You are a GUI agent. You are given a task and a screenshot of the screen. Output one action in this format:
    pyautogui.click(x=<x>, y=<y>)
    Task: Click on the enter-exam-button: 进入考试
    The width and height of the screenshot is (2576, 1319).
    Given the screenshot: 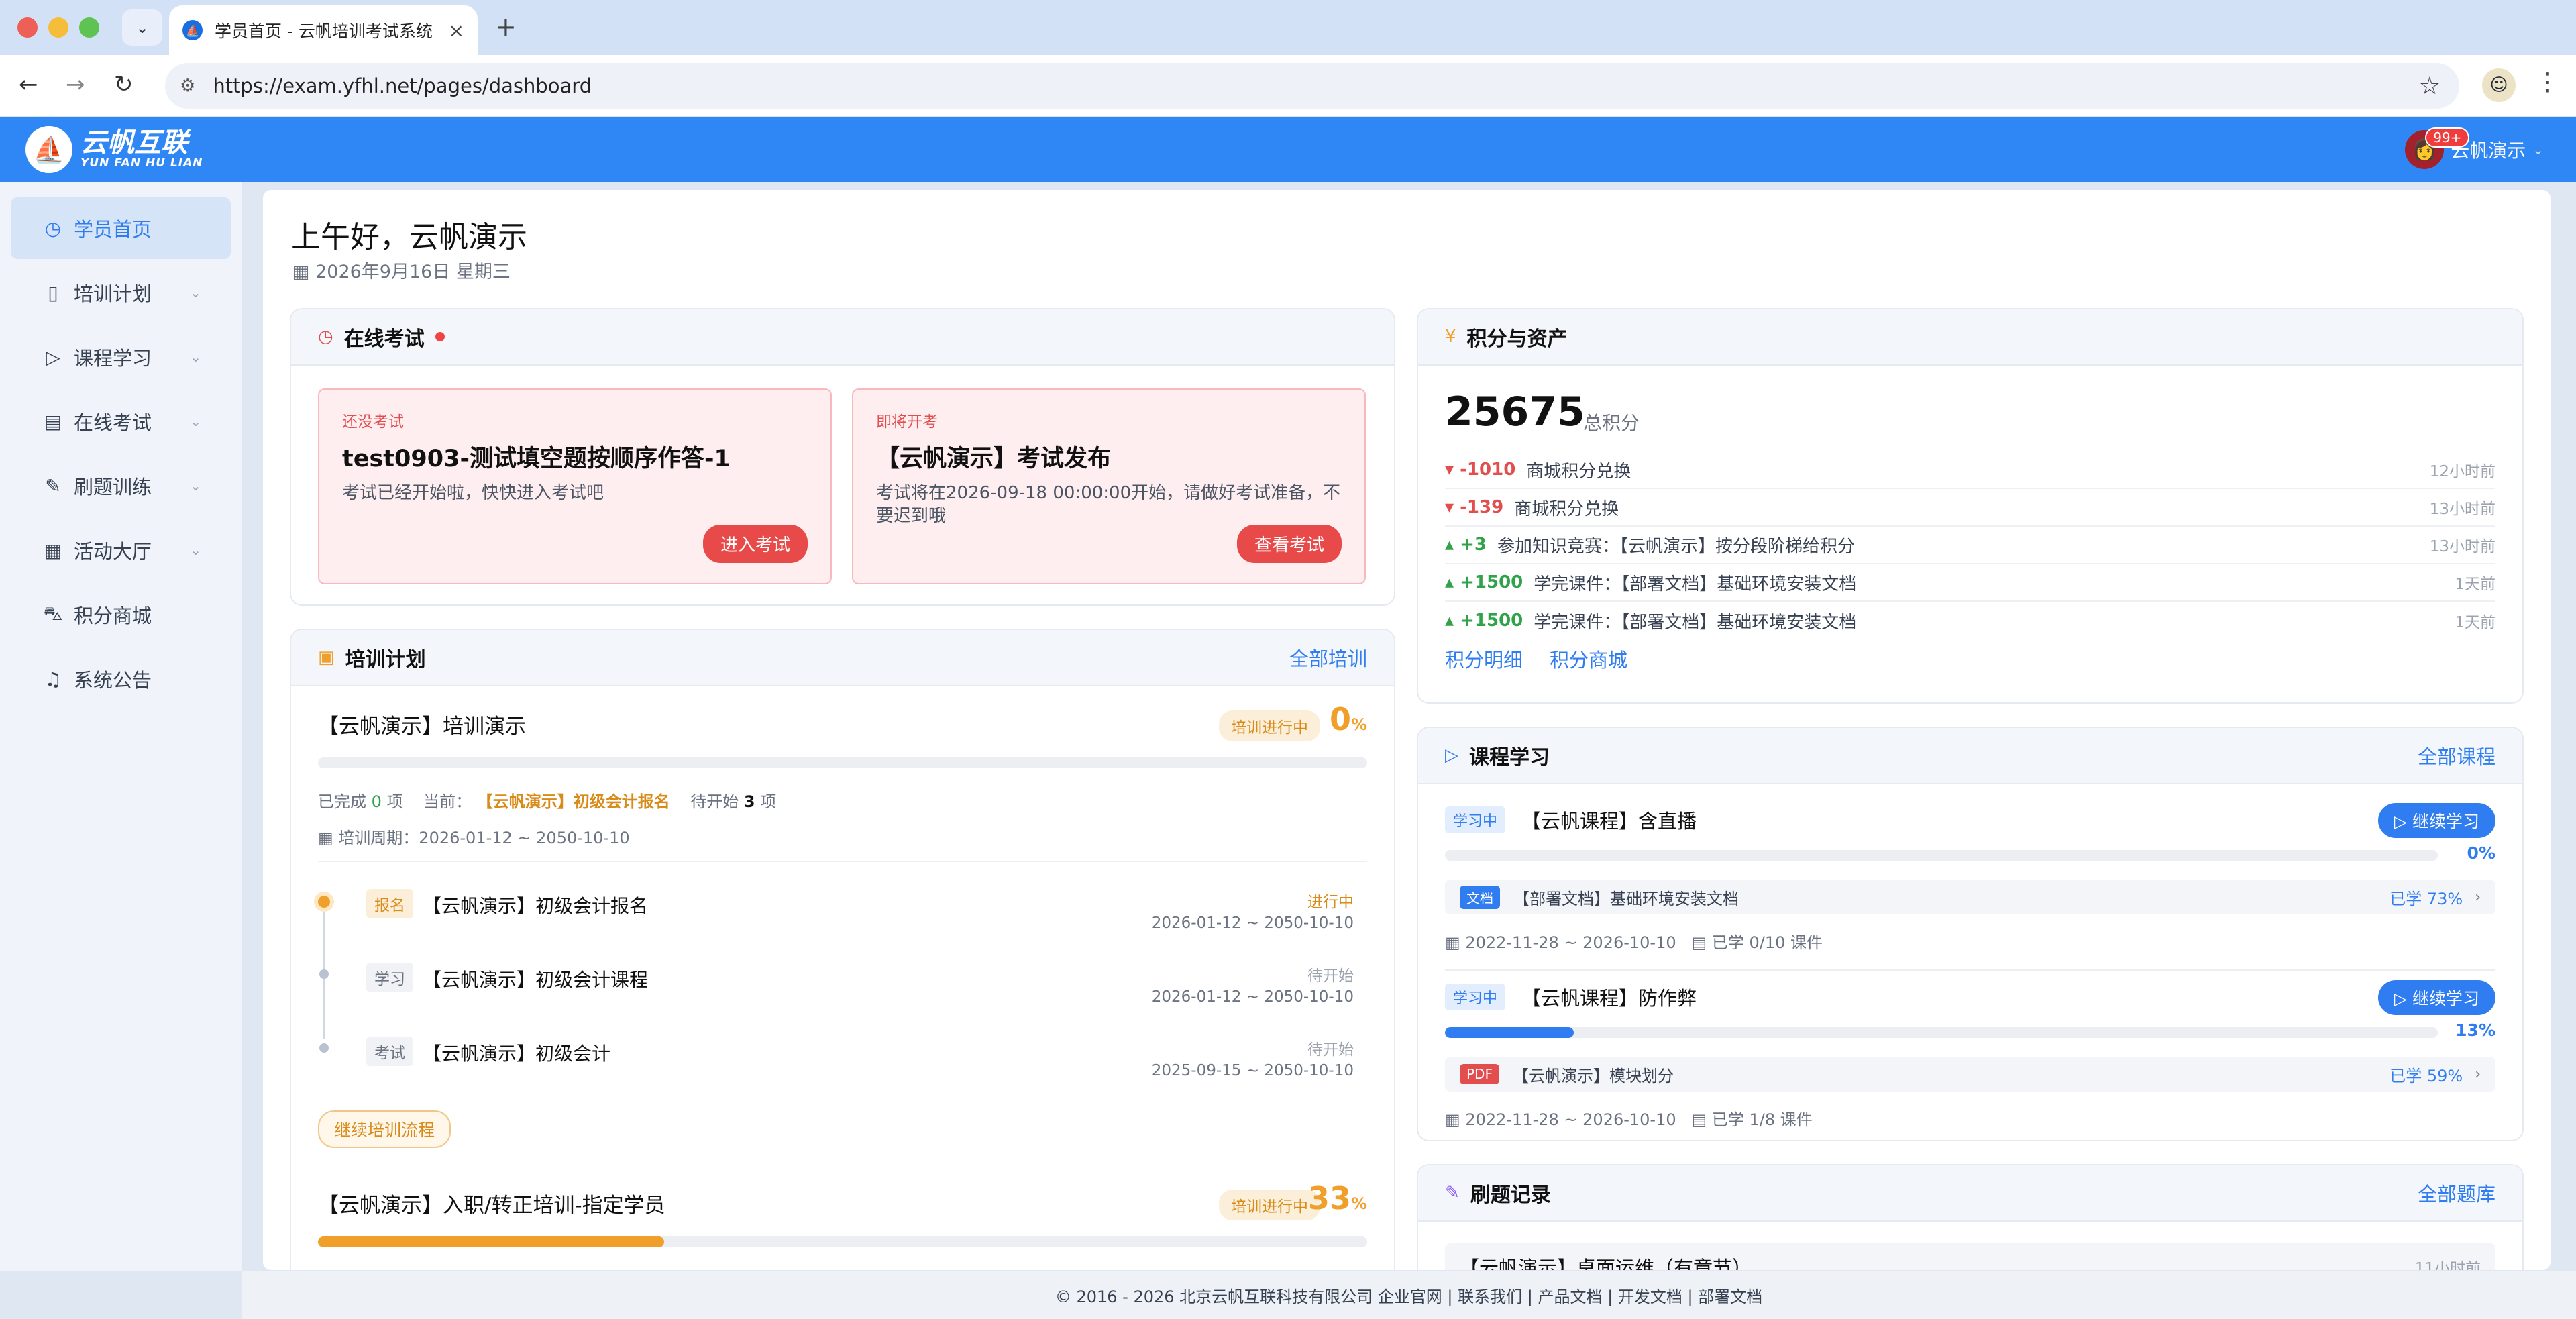 What is the action you would take?
    pyautogui.click(x=755, y=544)
    